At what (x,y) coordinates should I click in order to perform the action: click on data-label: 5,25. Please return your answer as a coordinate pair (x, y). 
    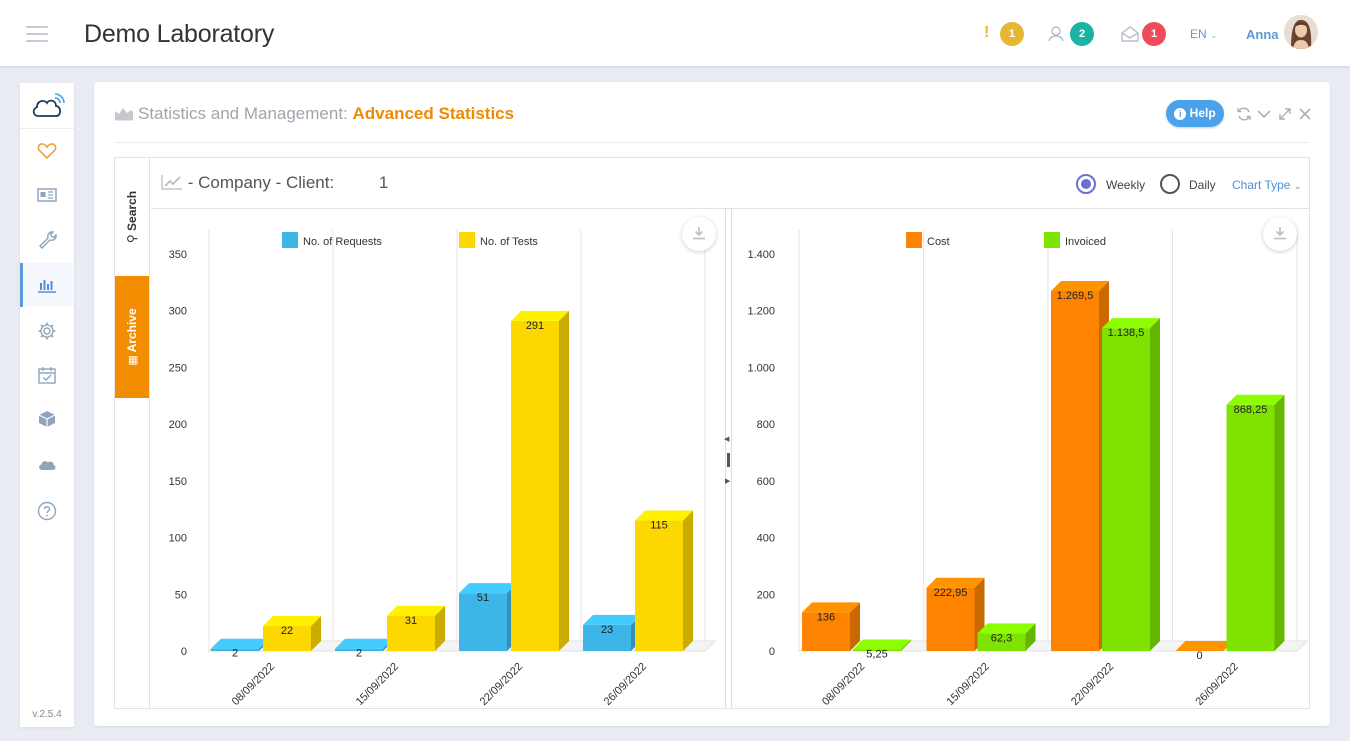
    Looking at the image, I should click on (876, 655).